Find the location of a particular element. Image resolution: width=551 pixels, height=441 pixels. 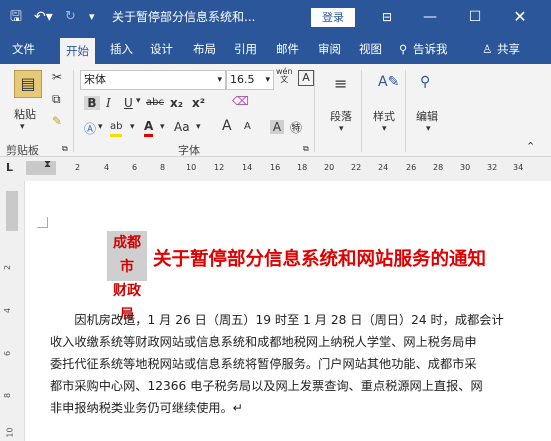

paste-dropdown-icon: ▾ is located at coordinates (22, 127).